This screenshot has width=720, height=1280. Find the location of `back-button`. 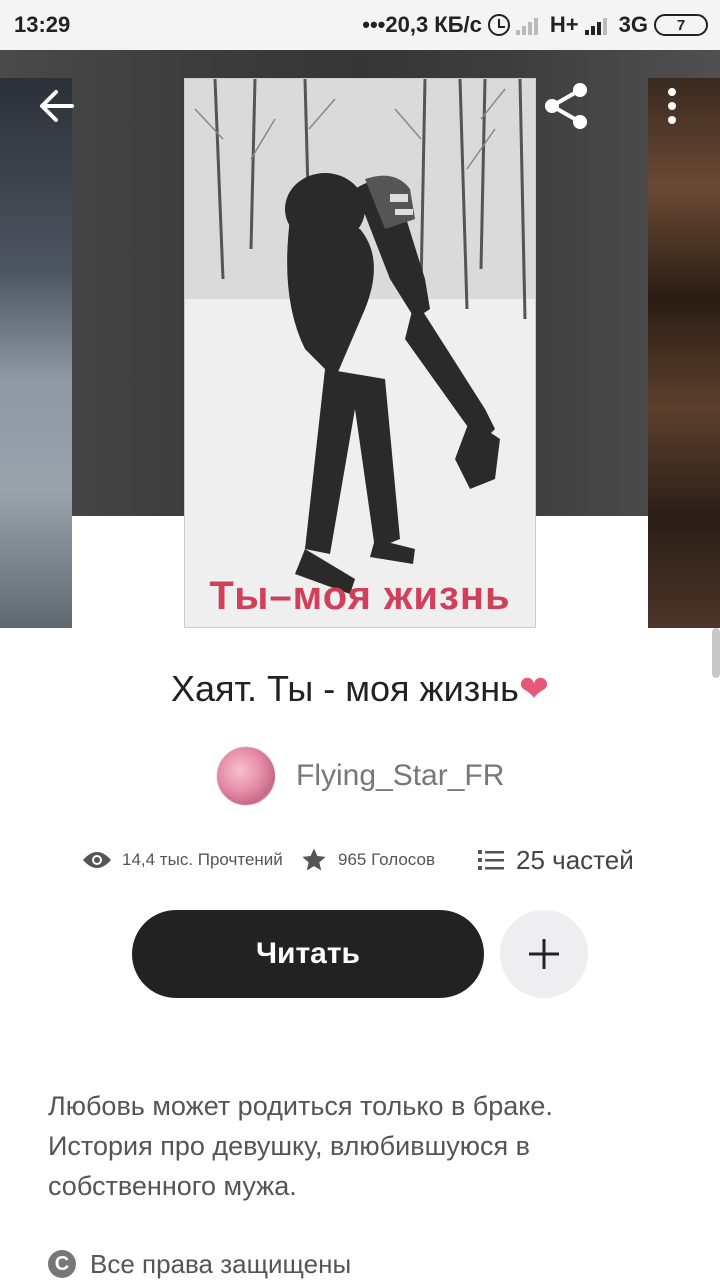

back-button is located at coordinates (56, 106).